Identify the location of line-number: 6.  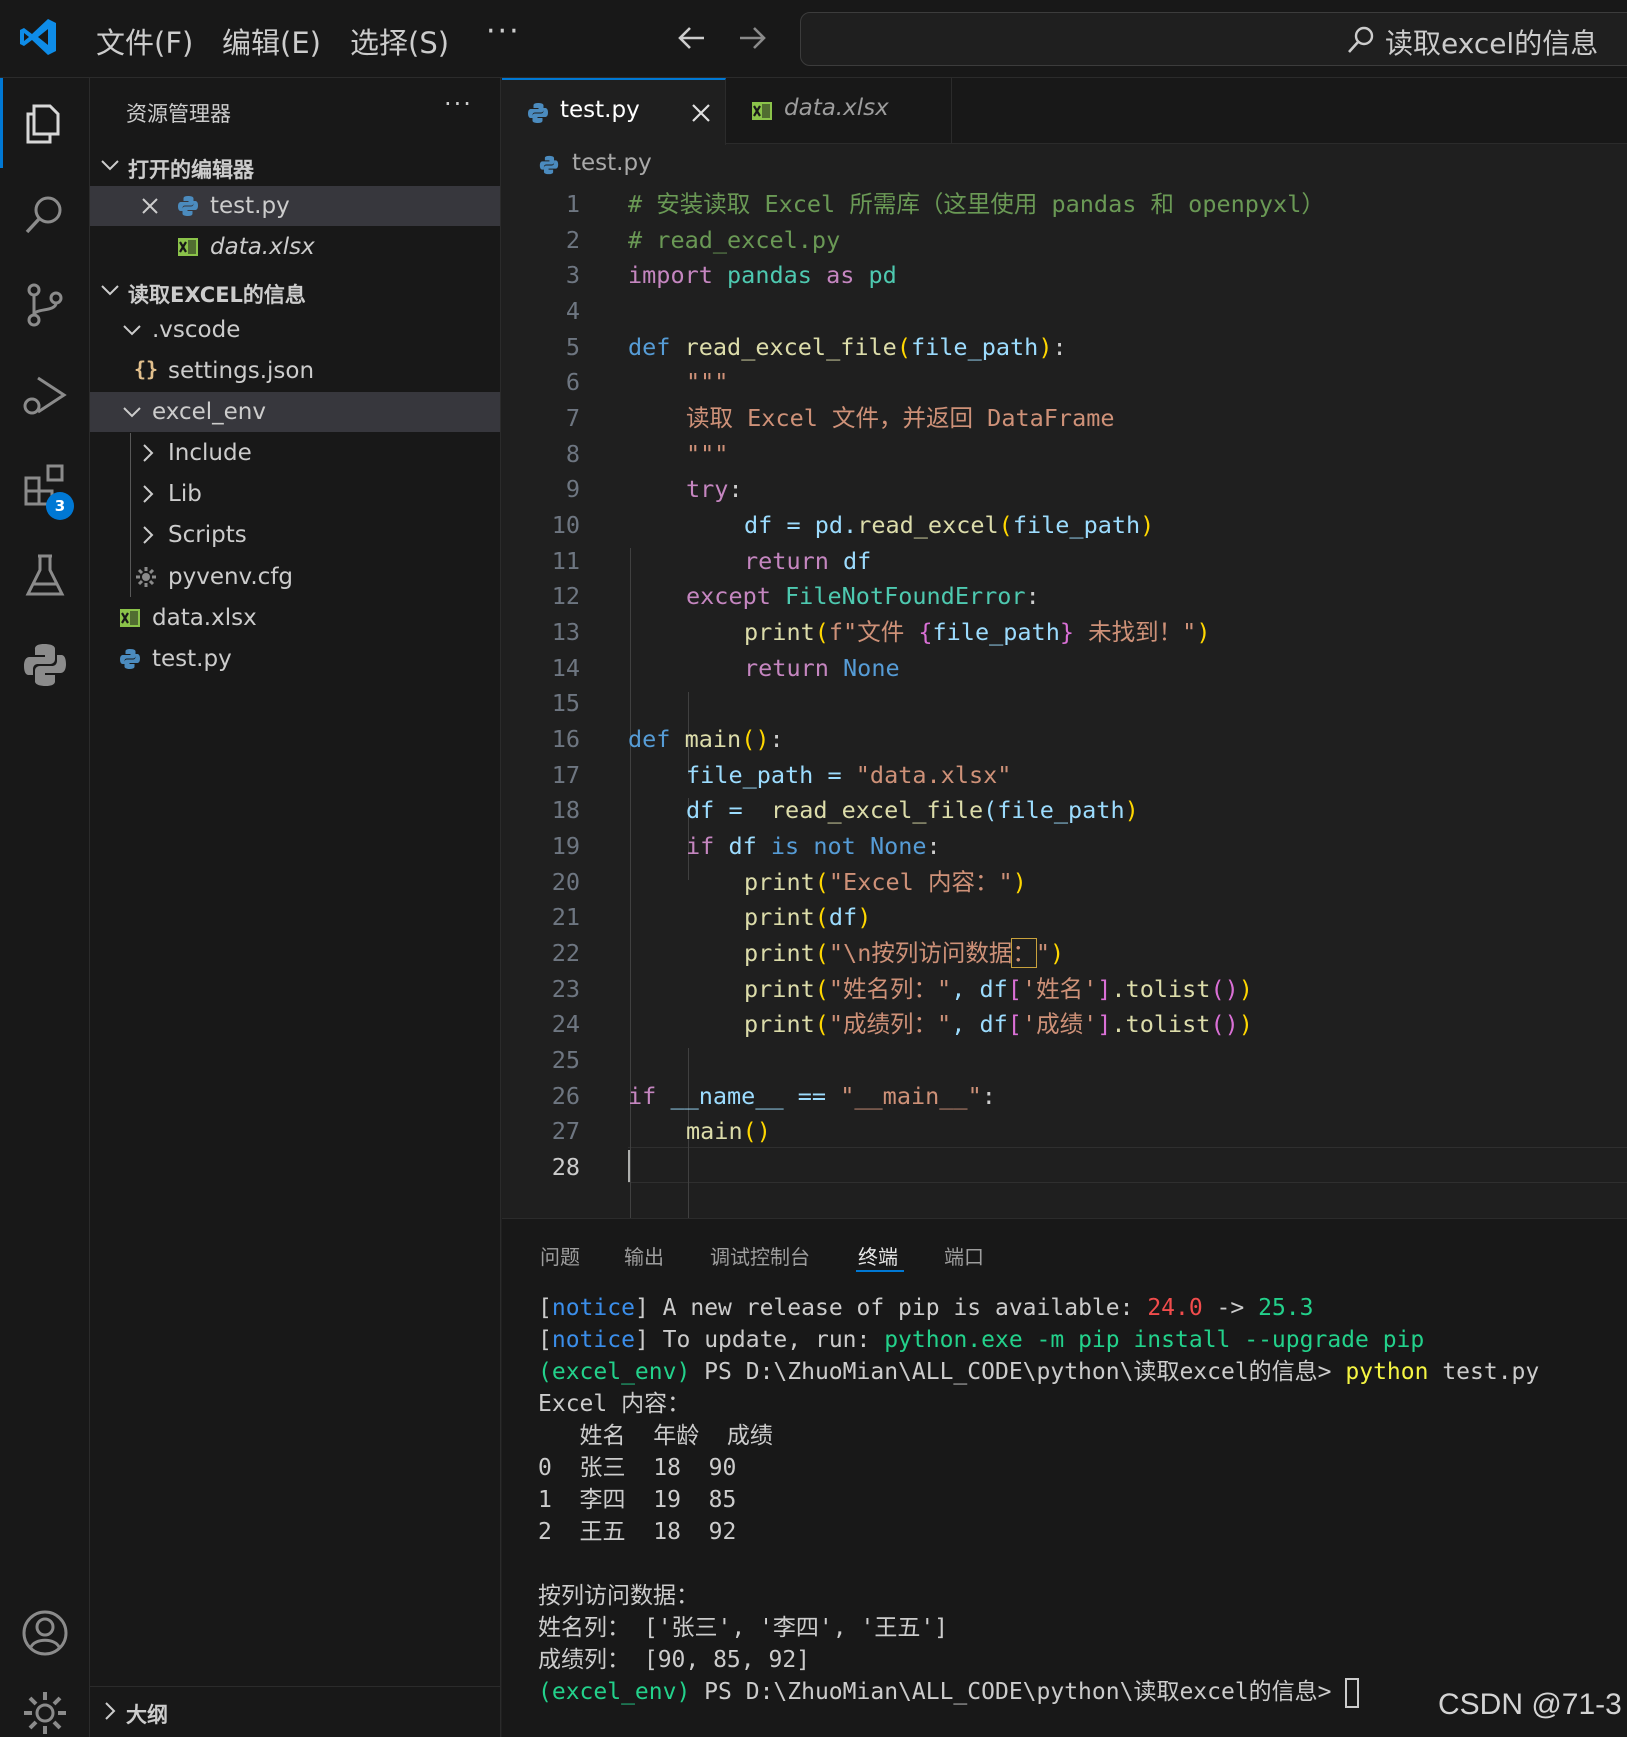
(572, 382).